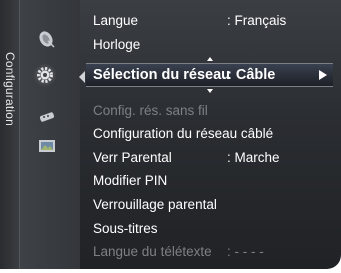 The height and width of the screenshot is (273, 341). I want to click on menu-item-label: Verrouillage parental, so click(155, 204).